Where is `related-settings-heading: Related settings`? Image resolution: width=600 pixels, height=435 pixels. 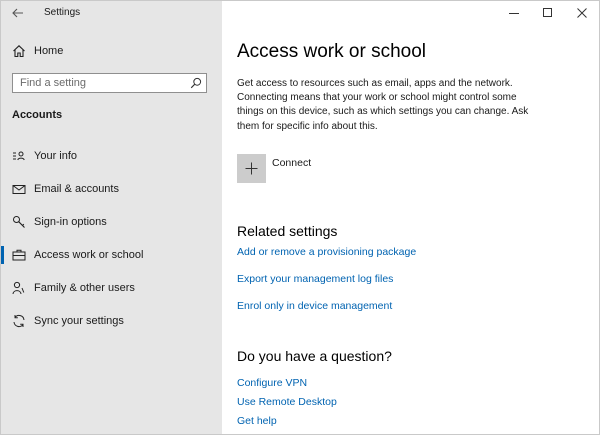
related-settings-heading: Related settings is located at coordinates (287, 231).